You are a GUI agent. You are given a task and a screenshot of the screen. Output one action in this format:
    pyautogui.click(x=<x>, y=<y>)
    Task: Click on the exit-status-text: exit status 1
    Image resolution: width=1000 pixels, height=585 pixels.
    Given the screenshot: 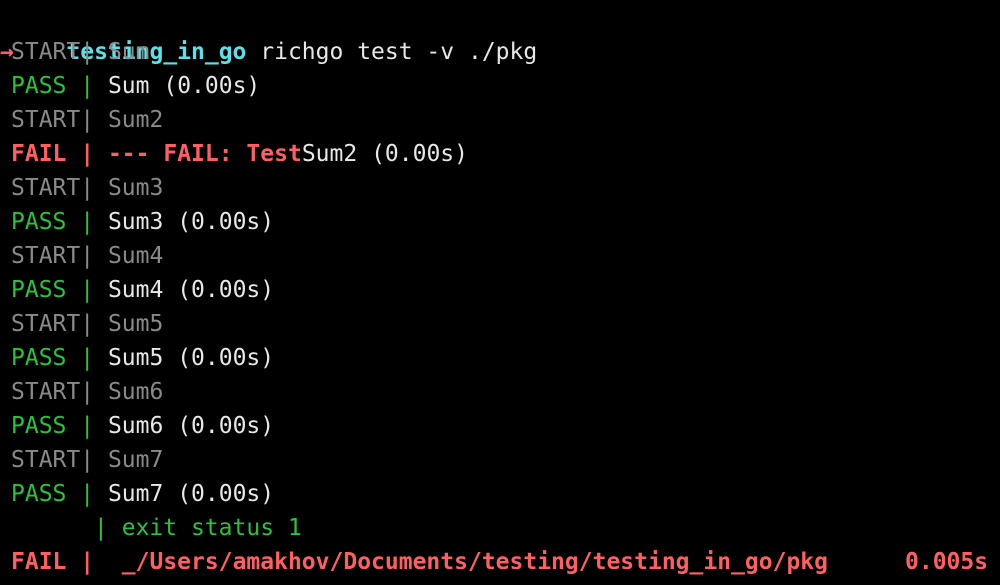 What is the action you would take?
    pyautogui.click(x=211, y=528)
    